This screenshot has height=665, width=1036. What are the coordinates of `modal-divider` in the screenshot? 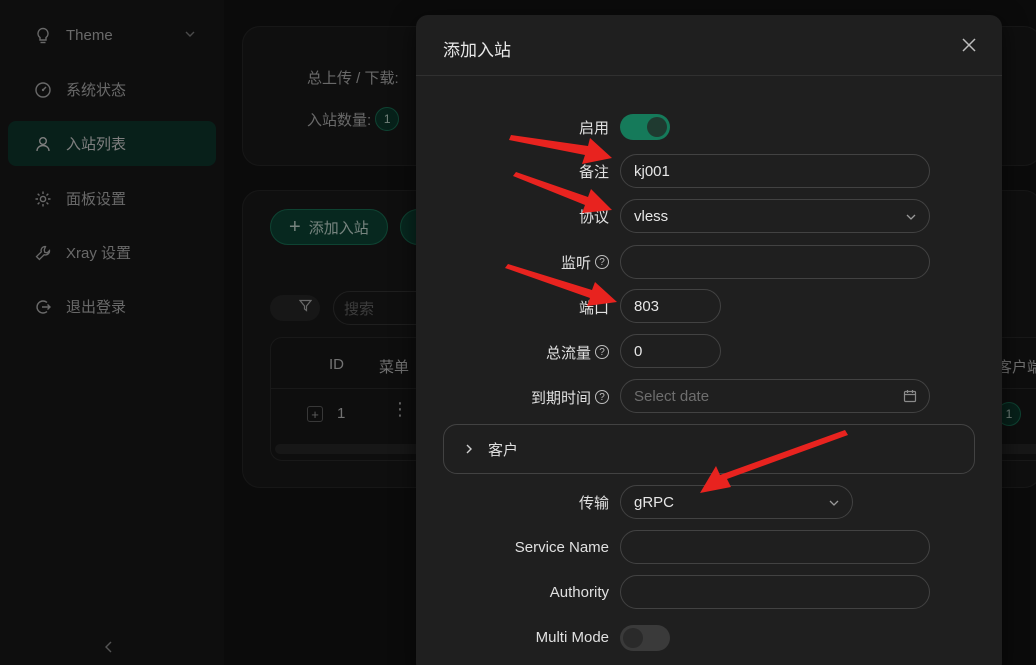 It's located at (709, 75).